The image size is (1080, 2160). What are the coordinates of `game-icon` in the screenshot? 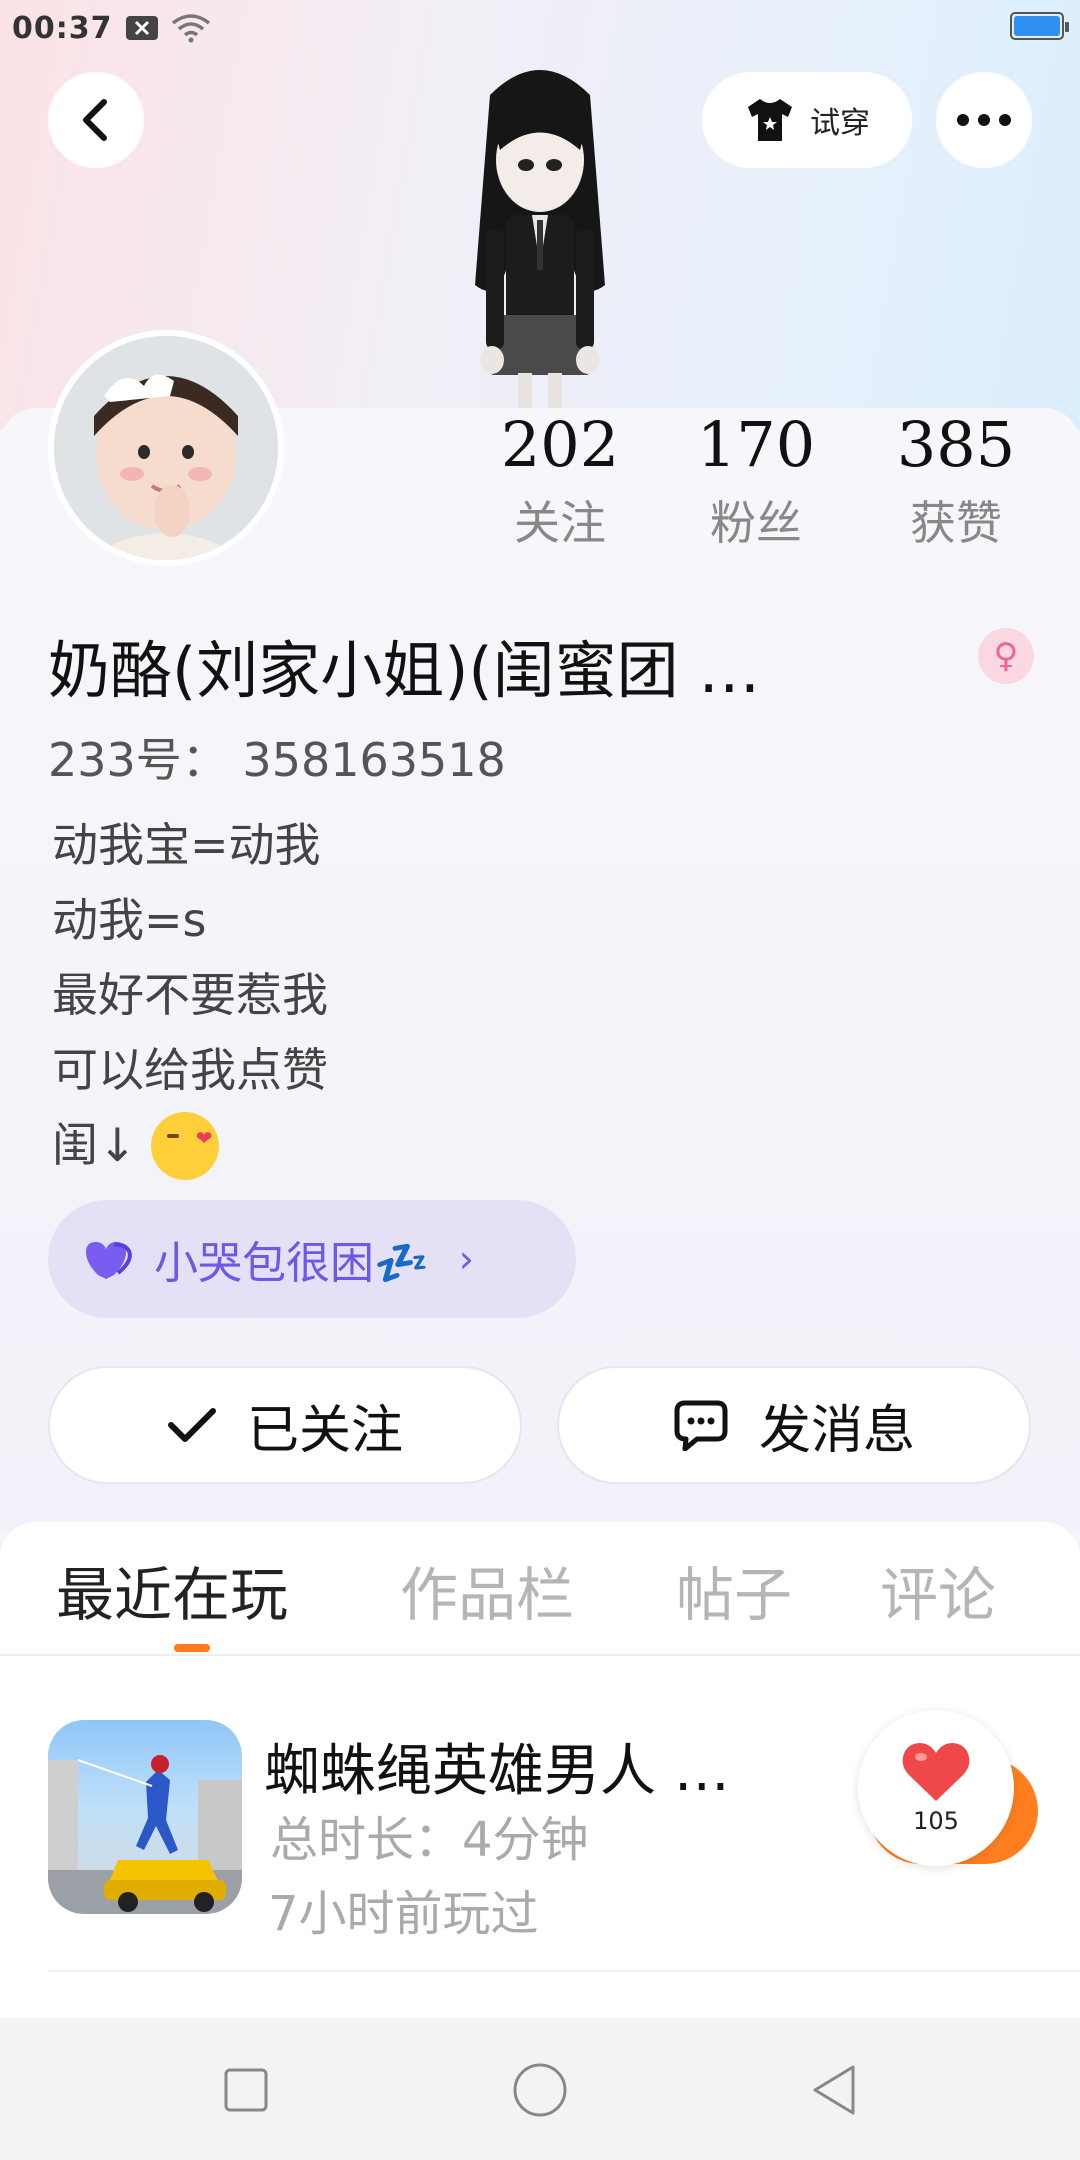 It's located at (145, 1817).